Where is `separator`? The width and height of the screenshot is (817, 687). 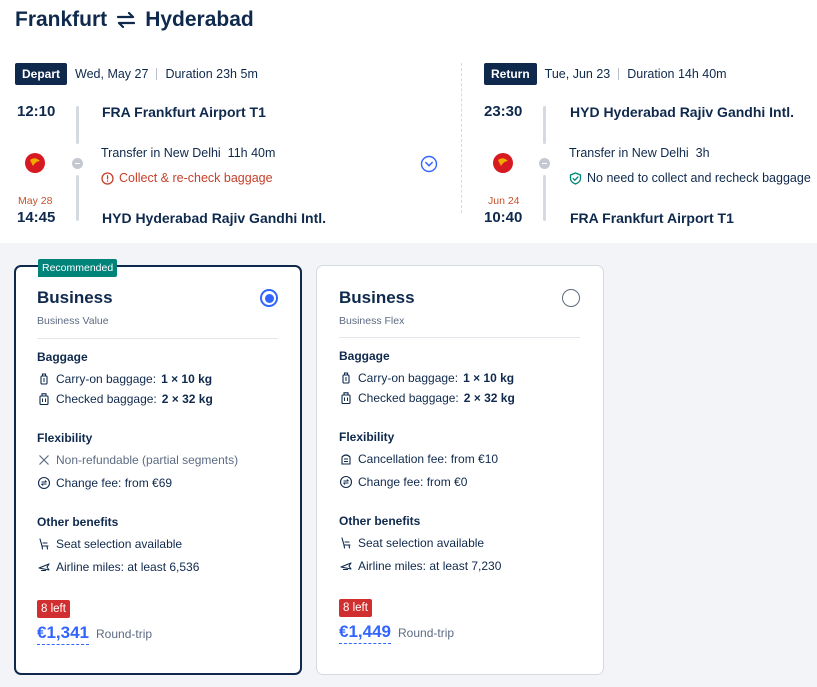 separator is located at coordinates (157, 74).